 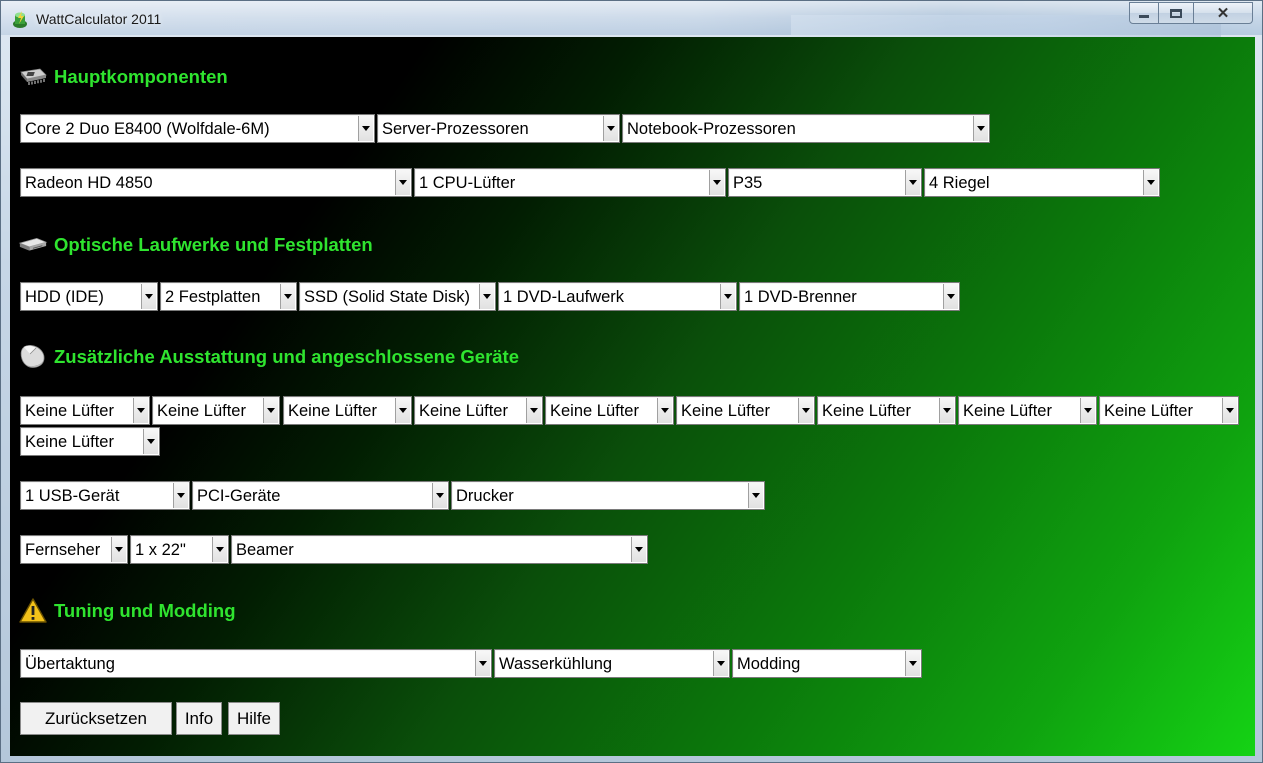 What do you see at coordinates (769, 664) in the screenshot?
I see `modding-select-value: Modding` at bounding box center [769, 664].